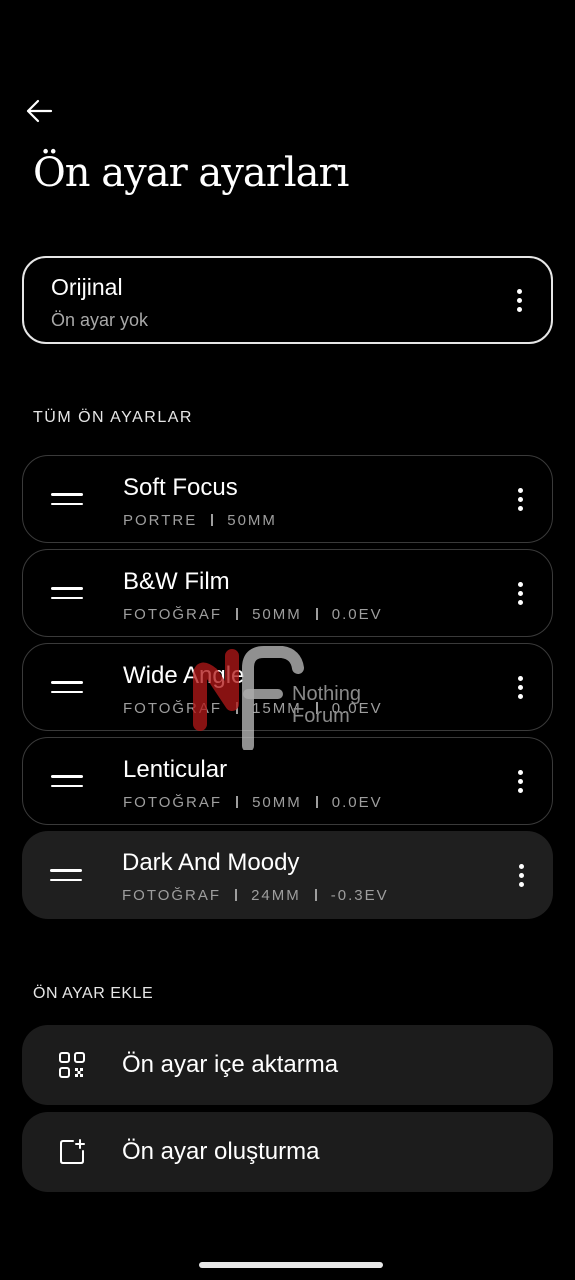  Describe the element at coordinates (175, 769) in the screenshot. I see `preset-name: Lenticular` at that location.